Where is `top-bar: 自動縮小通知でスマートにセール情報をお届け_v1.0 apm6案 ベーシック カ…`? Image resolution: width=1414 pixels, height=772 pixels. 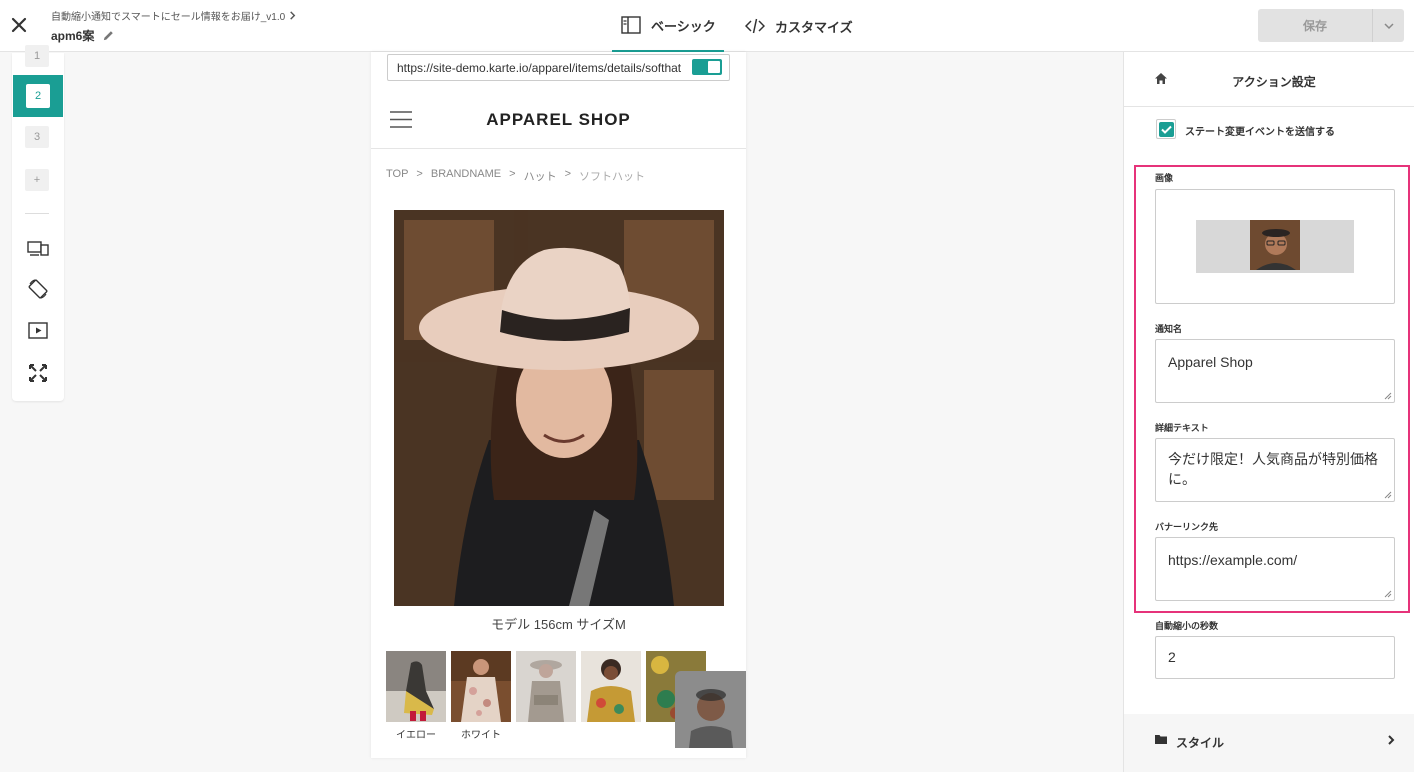 top-bar: 自動縮小通知でスマートにセール情報をお届け_v1.0 apm6案 ベーシック カ… is located at coordinates (707, 26).